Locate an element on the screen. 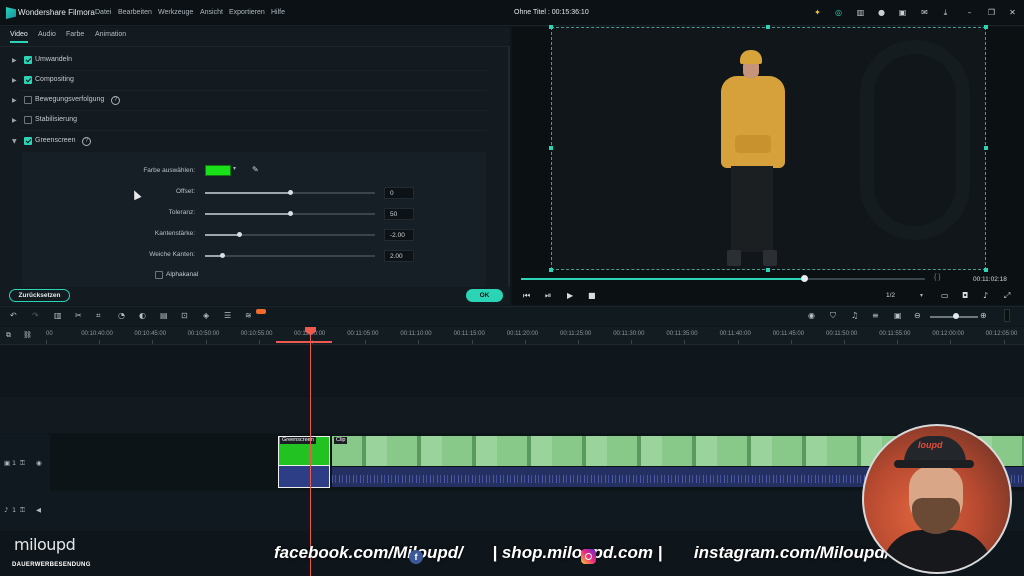  slider-value-input: 2.00 is located at coordinates (399, 256).